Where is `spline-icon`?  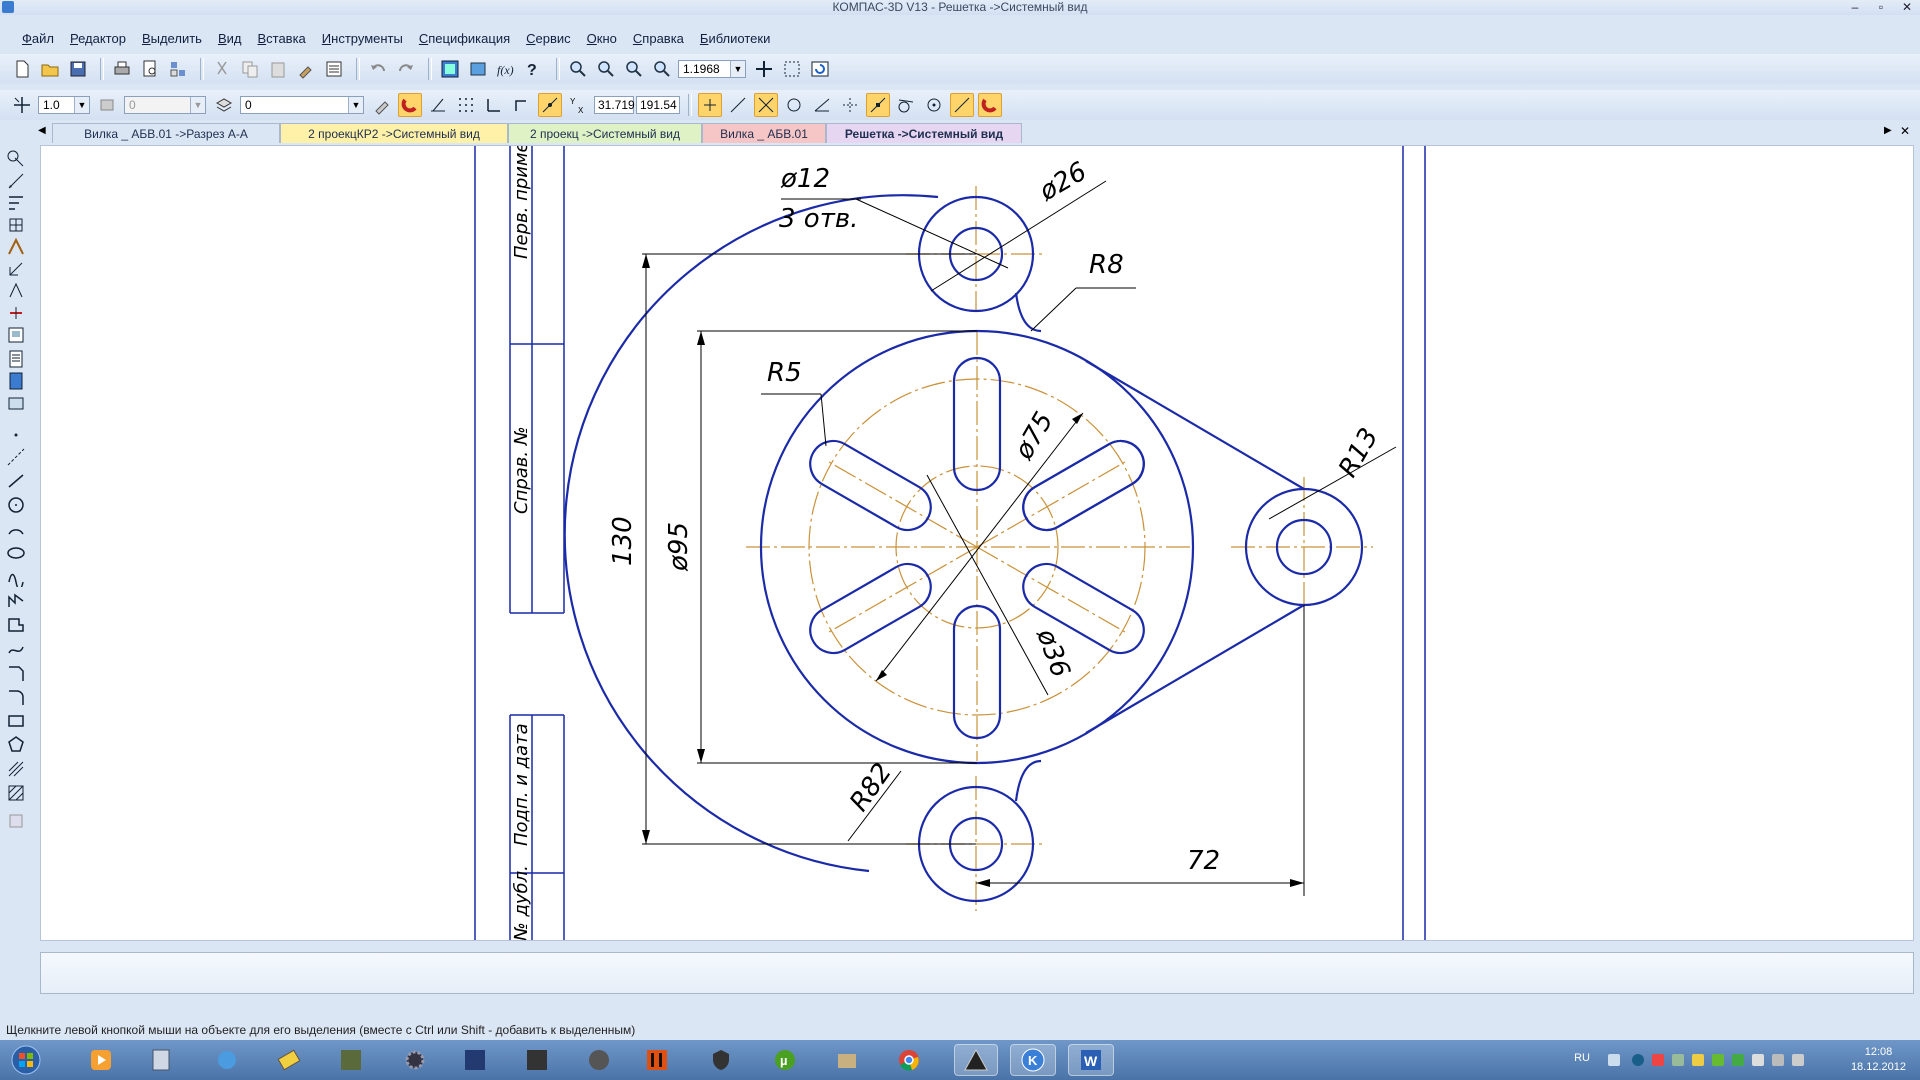
spline-icon is located at coordinates (16, 577).